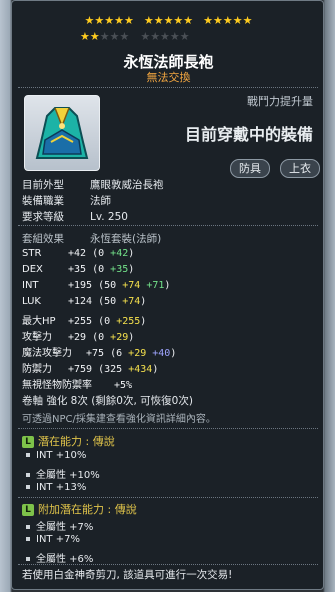 This screenshot has height=592, width=335. What do you see at coordinates (280, 101) in the screenshot?
I see `combat-power-label: 戰鬥力提升量` at bounding box center [280, 101].